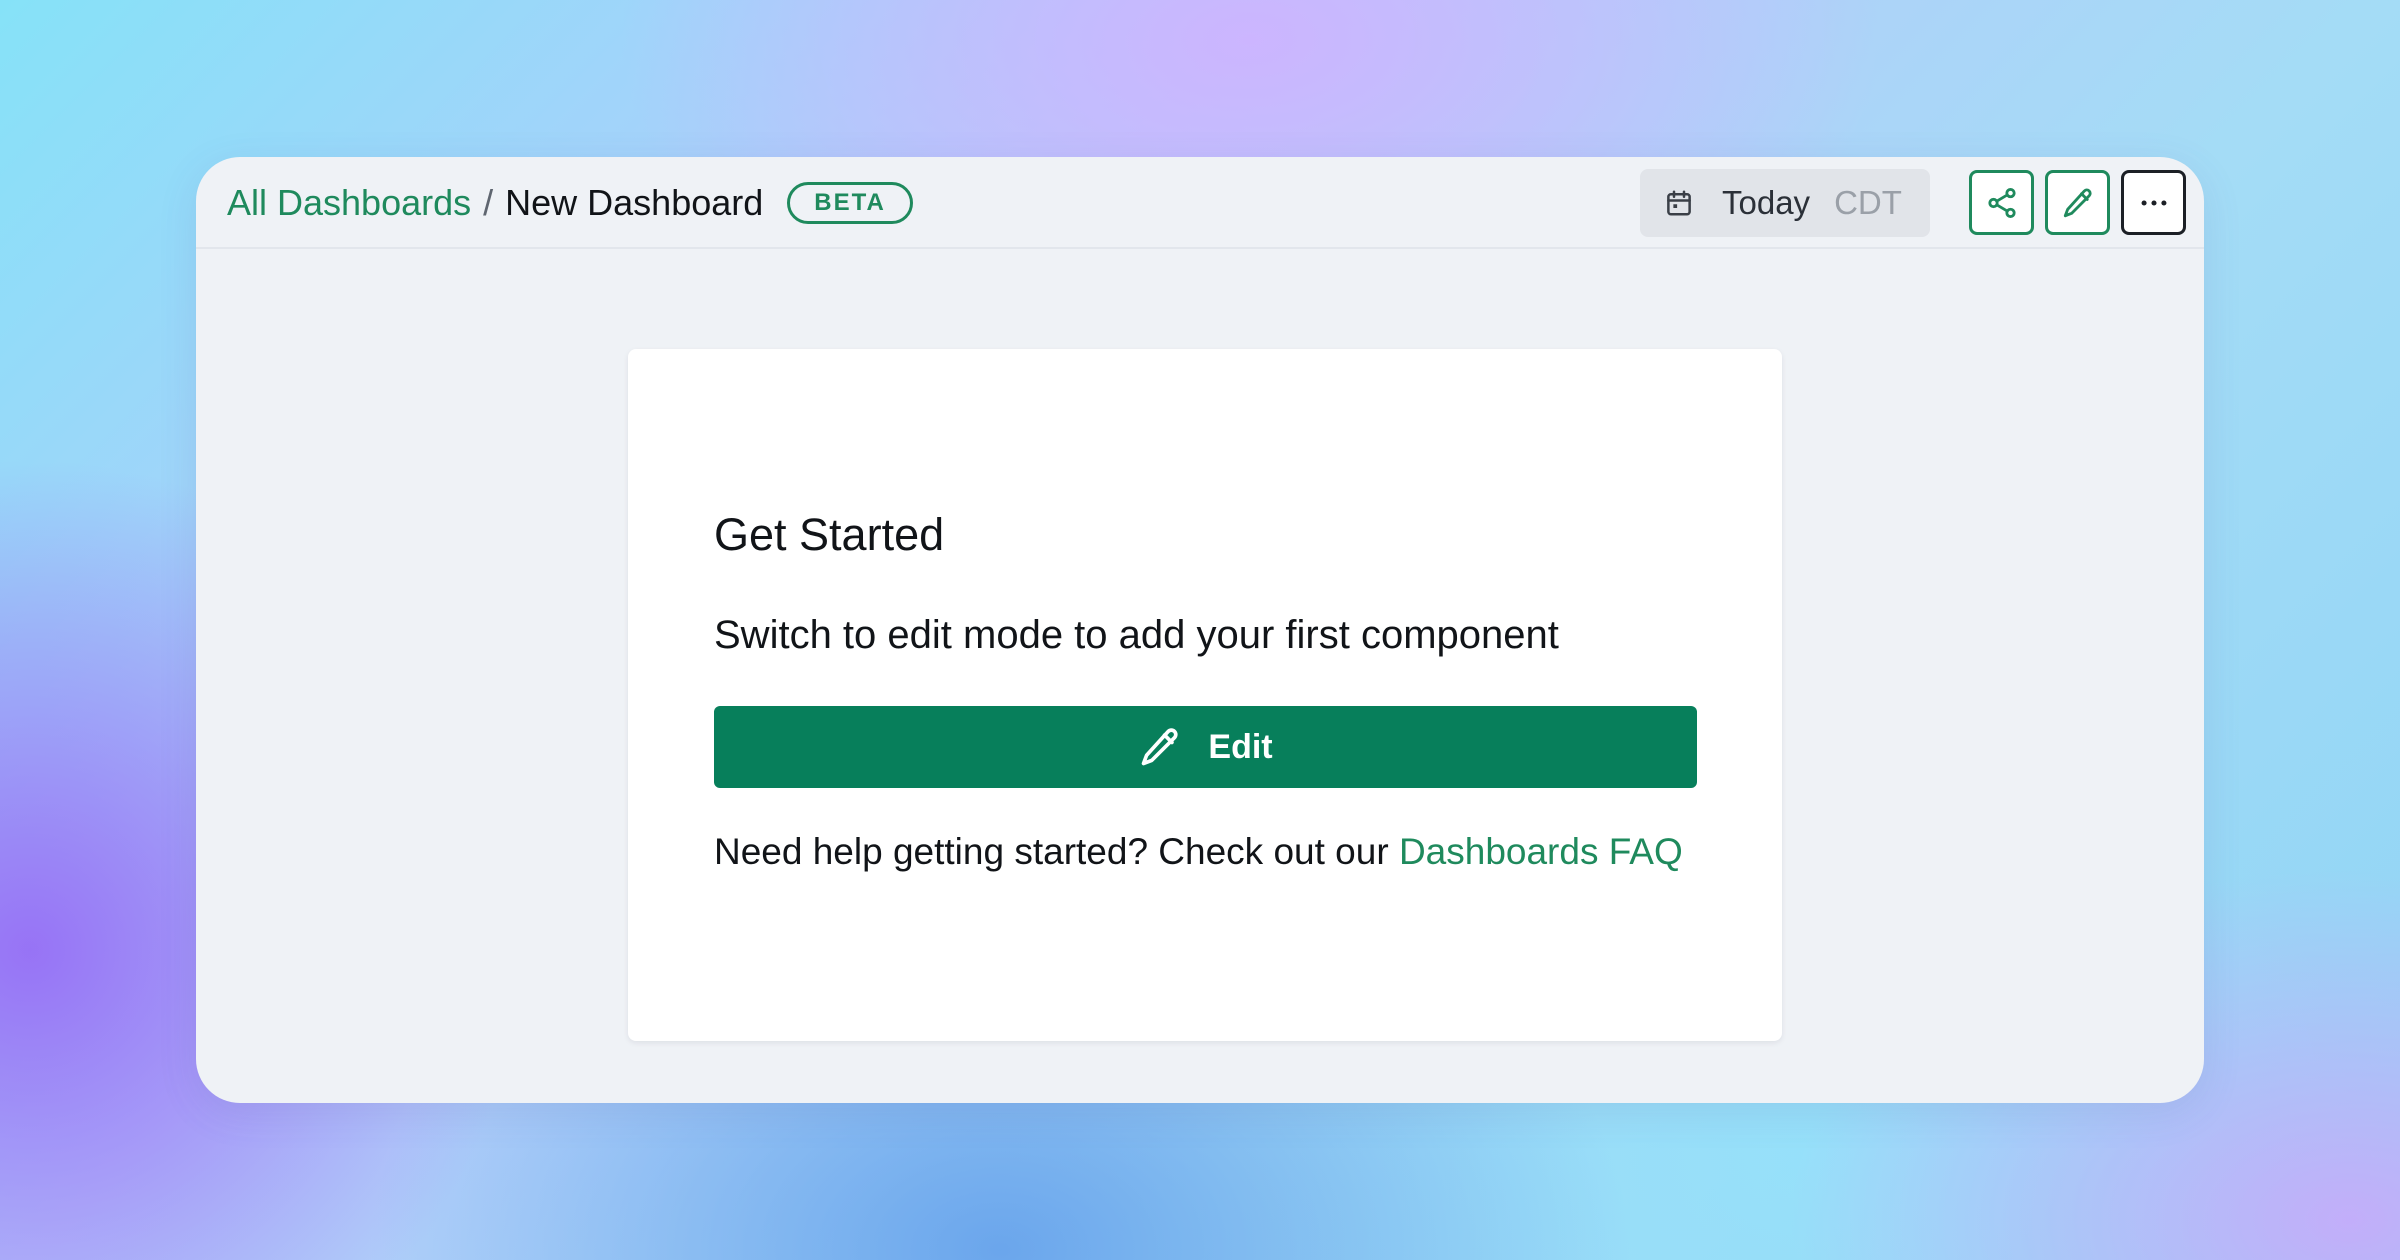 This screenshot has height=1260, width=2400. I want to click on edit-mode-button, so click(2077, 202).